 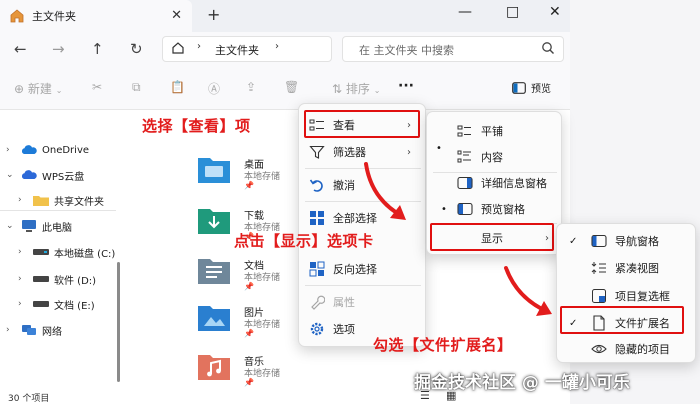 What do you see at coordinates (63, 177) in the screenshot?
I see `sidebar-item-label: WPS云盘` at bounding box center [63, 177].